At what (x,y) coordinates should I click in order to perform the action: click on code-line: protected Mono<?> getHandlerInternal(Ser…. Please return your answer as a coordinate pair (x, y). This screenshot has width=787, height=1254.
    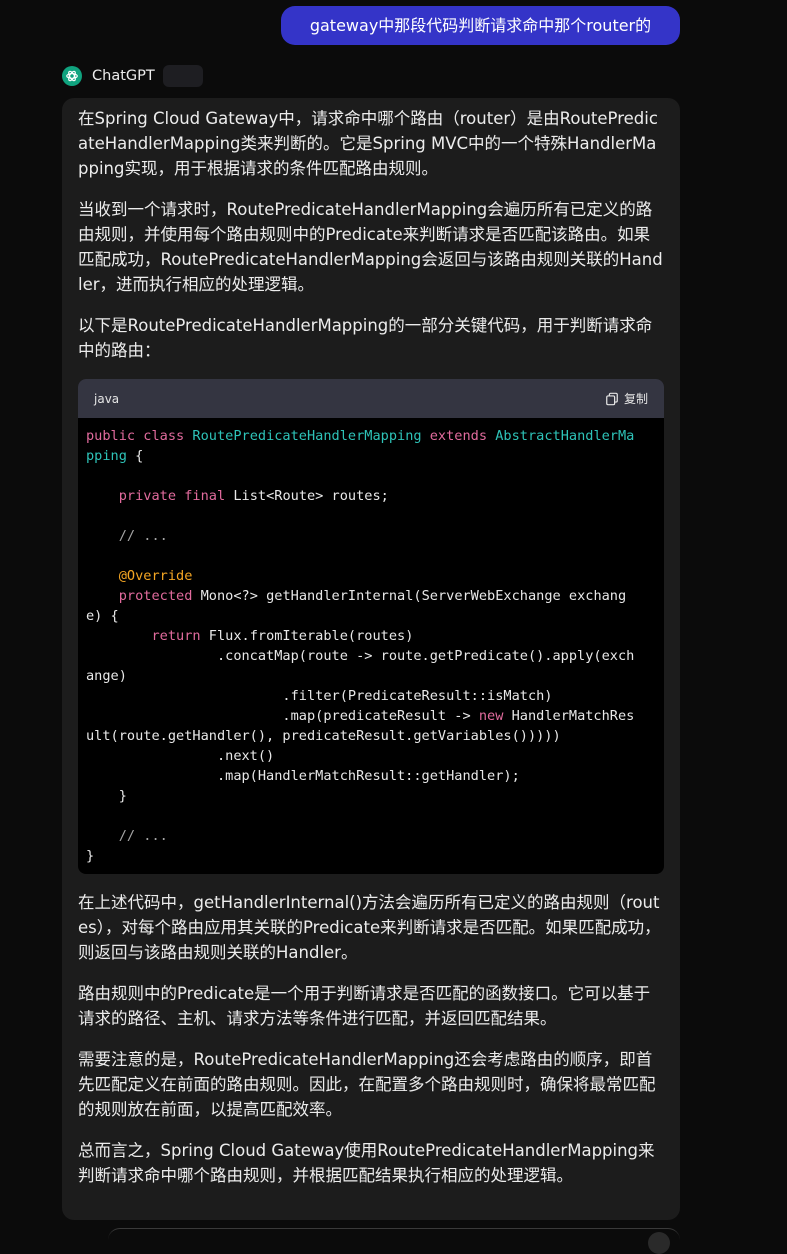
    Looking at the image, I should click on (371, 596).